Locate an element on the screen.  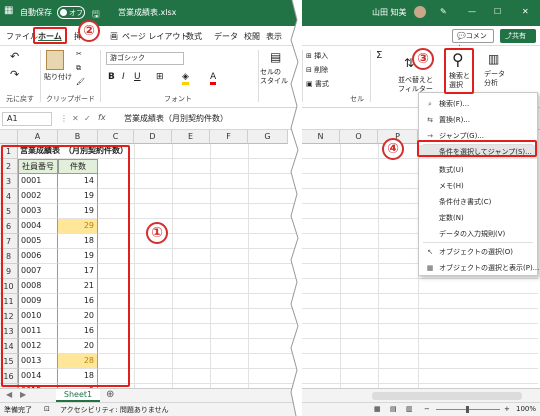
menu-item: 条件付き書式(C) is located at coordinates (478, 202).